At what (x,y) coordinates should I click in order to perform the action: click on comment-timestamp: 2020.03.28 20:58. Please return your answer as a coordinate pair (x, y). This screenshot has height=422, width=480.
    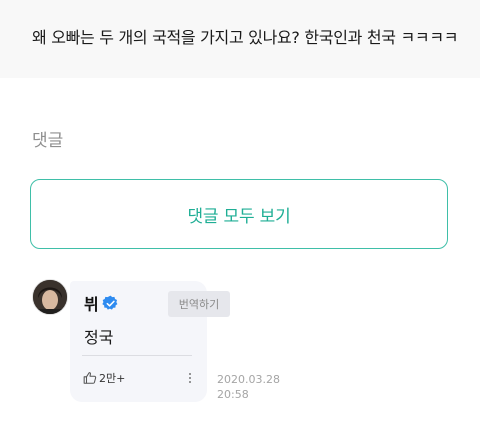
    Looking at the image, I should click on (248, 387).